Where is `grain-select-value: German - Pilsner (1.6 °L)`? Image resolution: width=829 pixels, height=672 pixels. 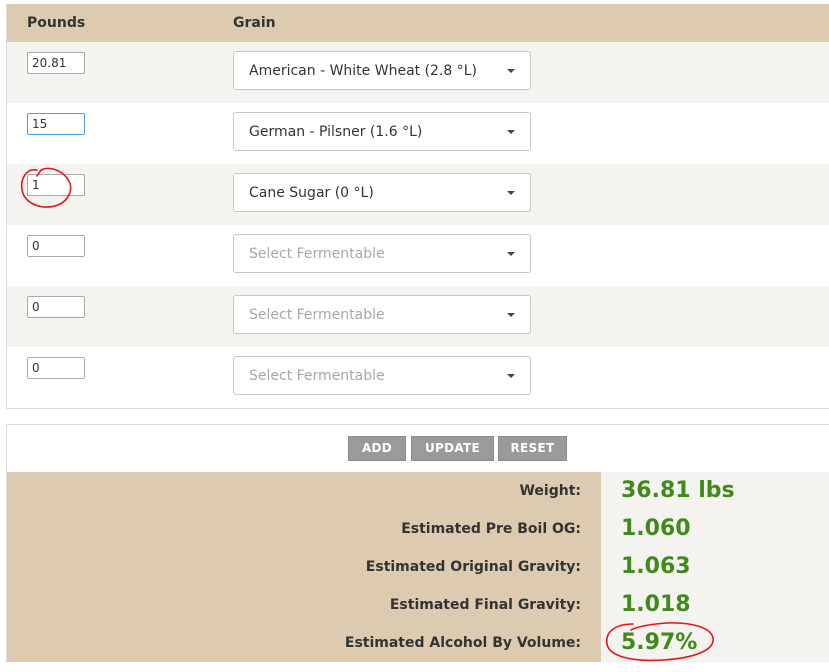 grain-select-value: German - Pilsner (1.6 °L) is located at coordinates (336, 132).